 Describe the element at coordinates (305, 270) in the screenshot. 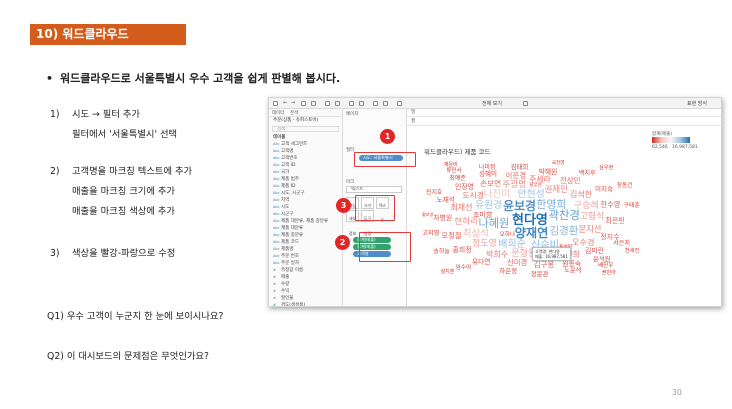

I see `field-item: # 측정값 이름` at that location.